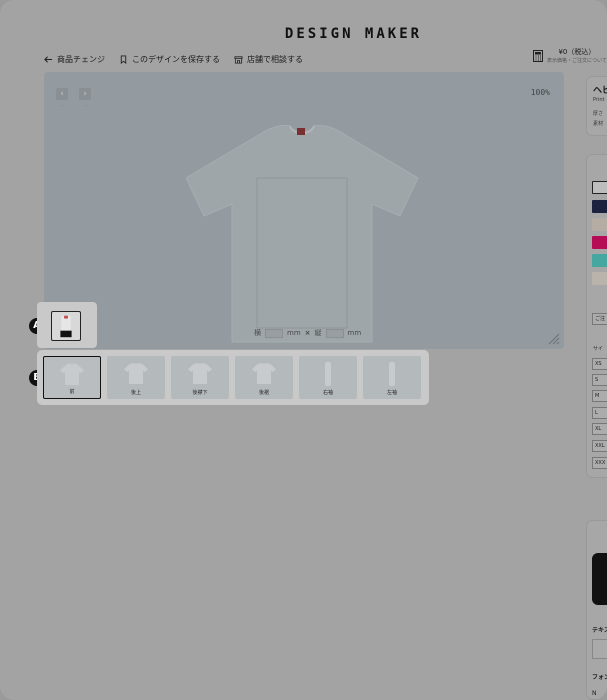 The image size is (607, 700). What do you see at coordinates (354, 333) in the screenshot?
I see `height-unit: mm` at bounding box center [354, 333].